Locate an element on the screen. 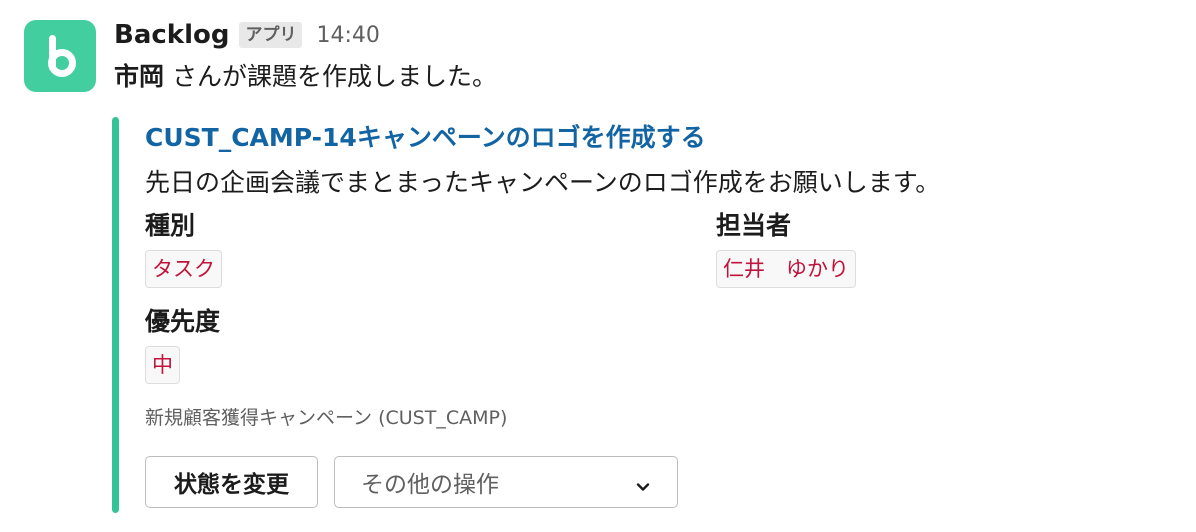 This screenshot has height=532, width=1196. change-status-button: 状態を変更 is located at coordinates (231, 482).